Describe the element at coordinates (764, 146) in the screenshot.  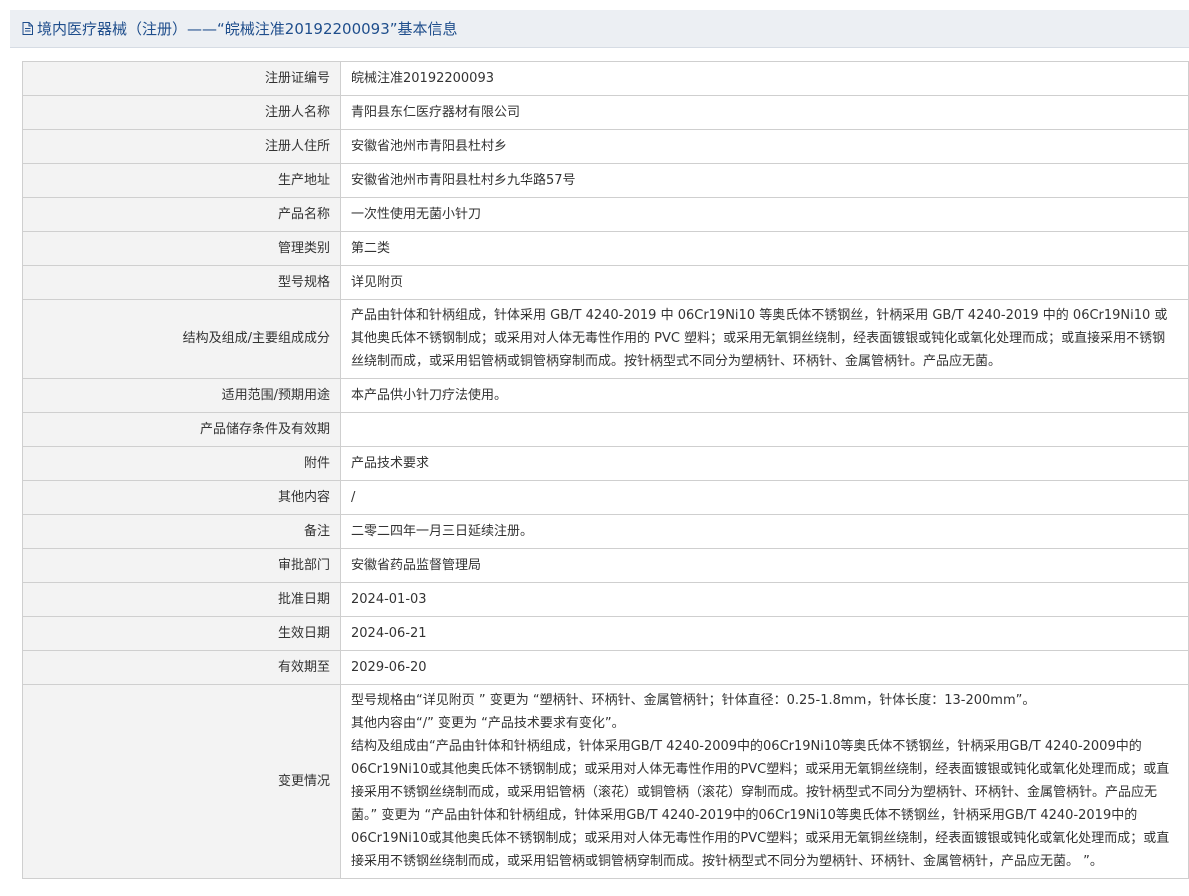
I see `field-value: 安徽省池州市青阳县杜村乡` at that location.